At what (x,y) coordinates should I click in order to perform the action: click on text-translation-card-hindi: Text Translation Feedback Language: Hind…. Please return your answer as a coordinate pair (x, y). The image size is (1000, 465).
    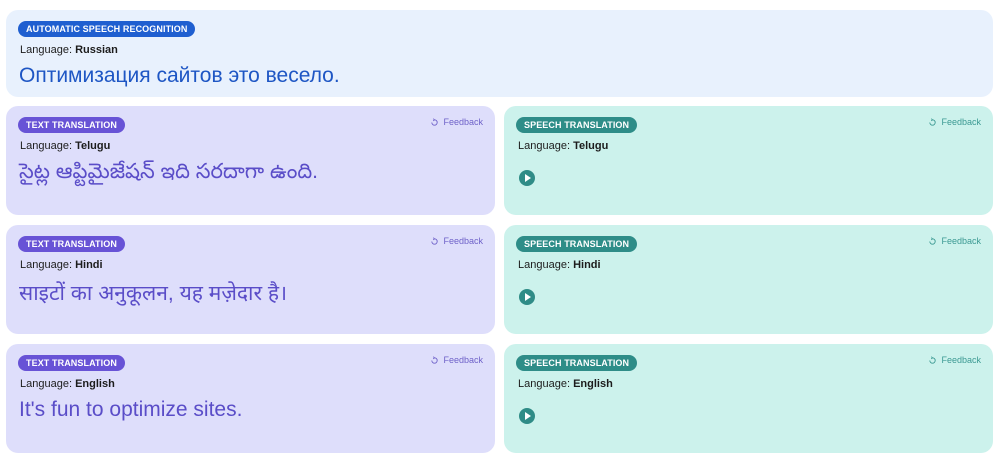
    Looking at the image, I should click on (250, 279).